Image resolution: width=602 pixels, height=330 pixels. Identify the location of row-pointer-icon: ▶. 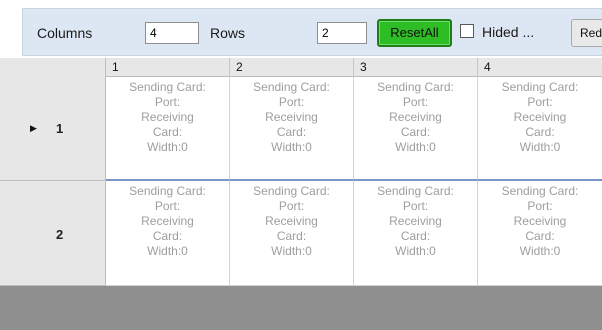
(33, 128).